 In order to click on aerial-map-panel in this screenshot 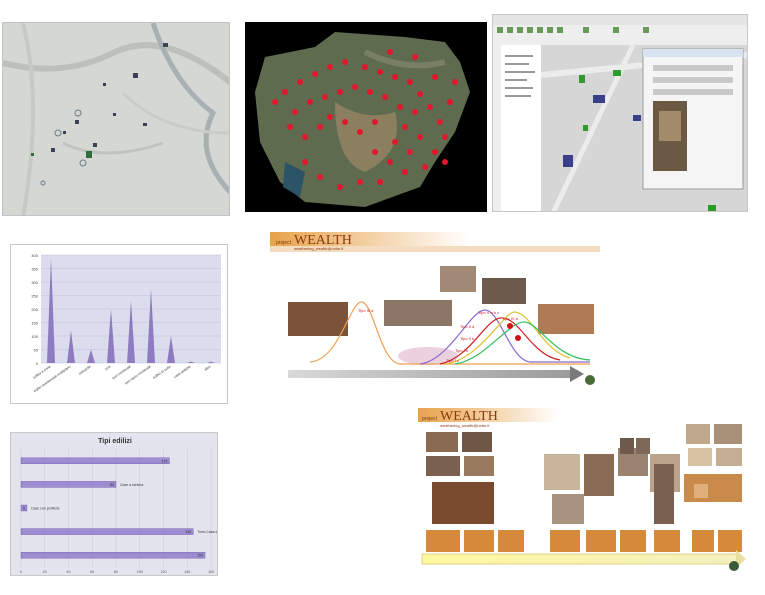, I will do `click(116, 119)`.